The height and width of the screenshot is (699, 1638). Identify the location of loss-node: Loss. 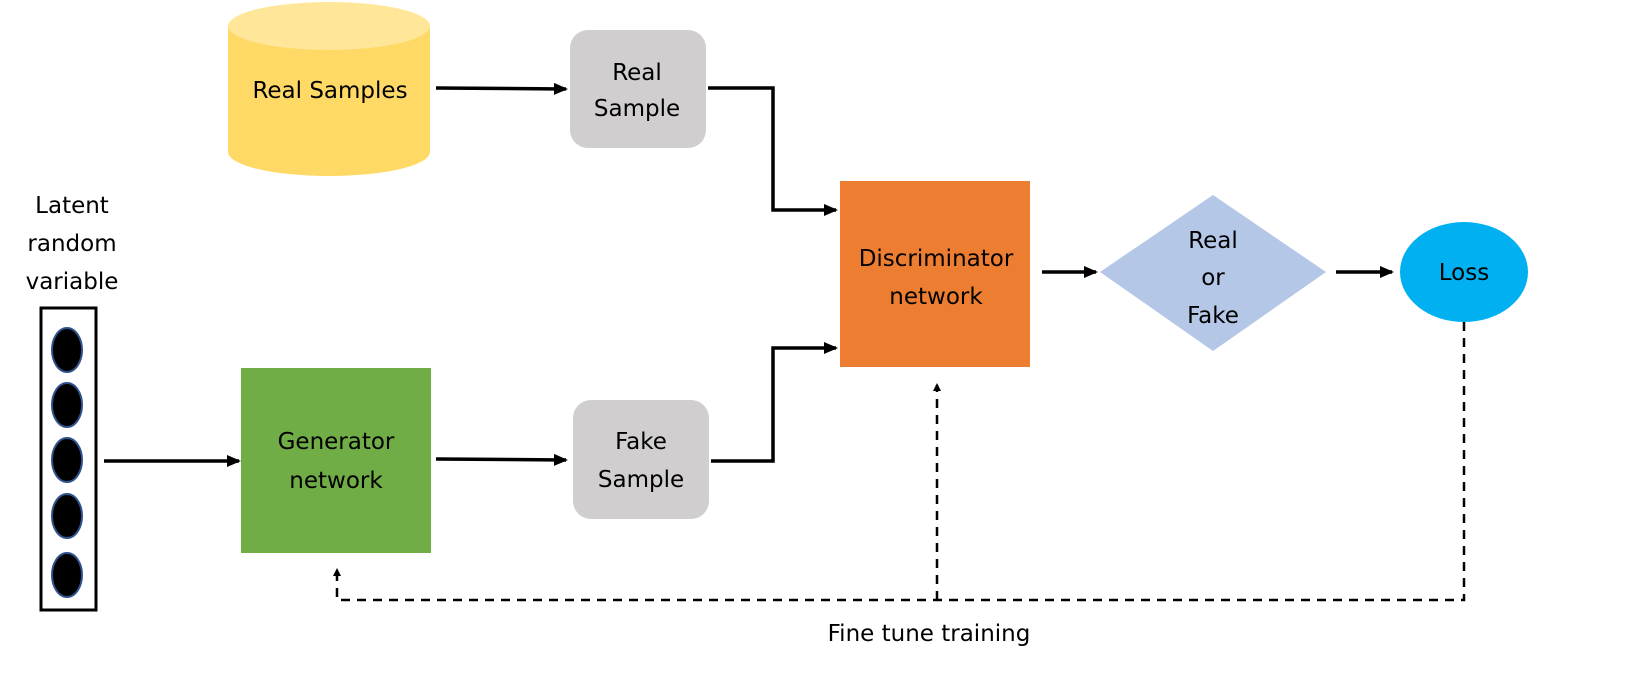
(1464, 272).